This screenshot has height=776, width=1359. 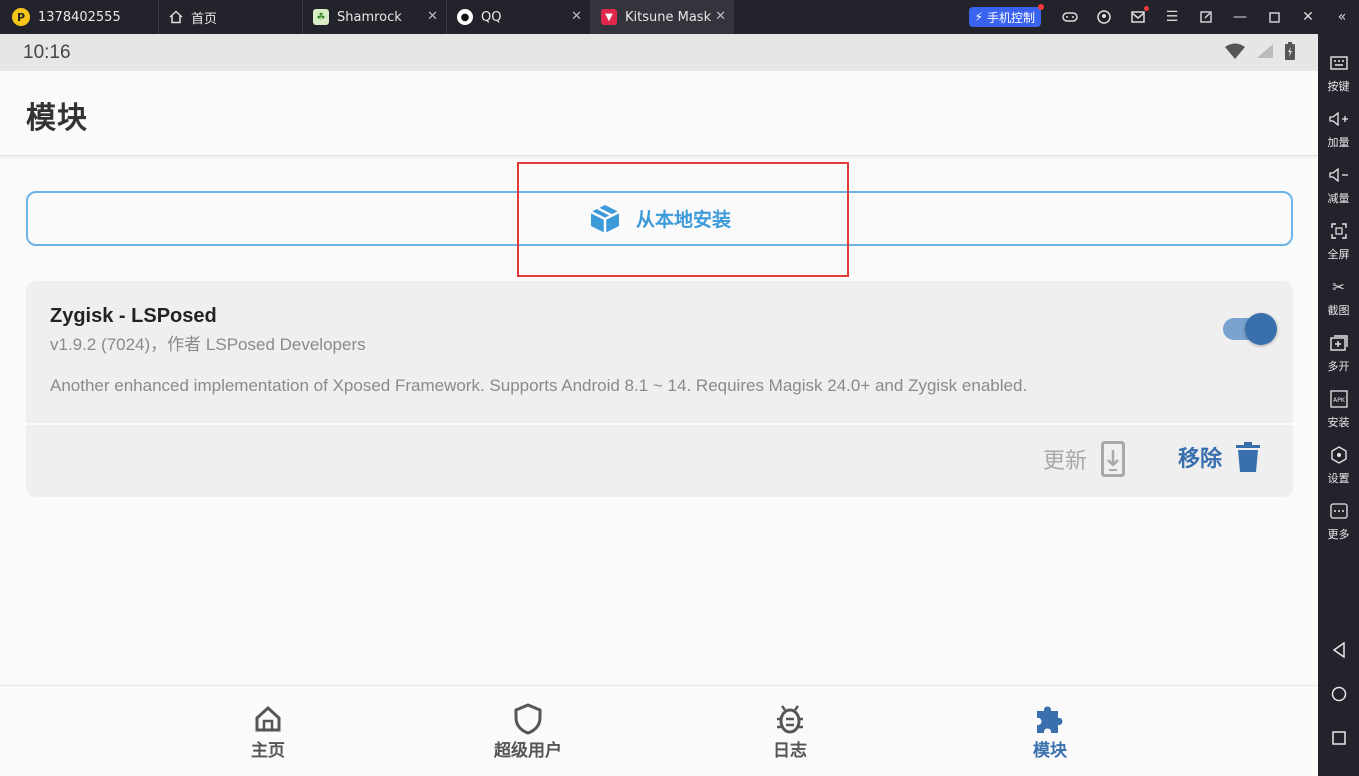 I want to click on android-home-button, so click(x=1338, y=694).